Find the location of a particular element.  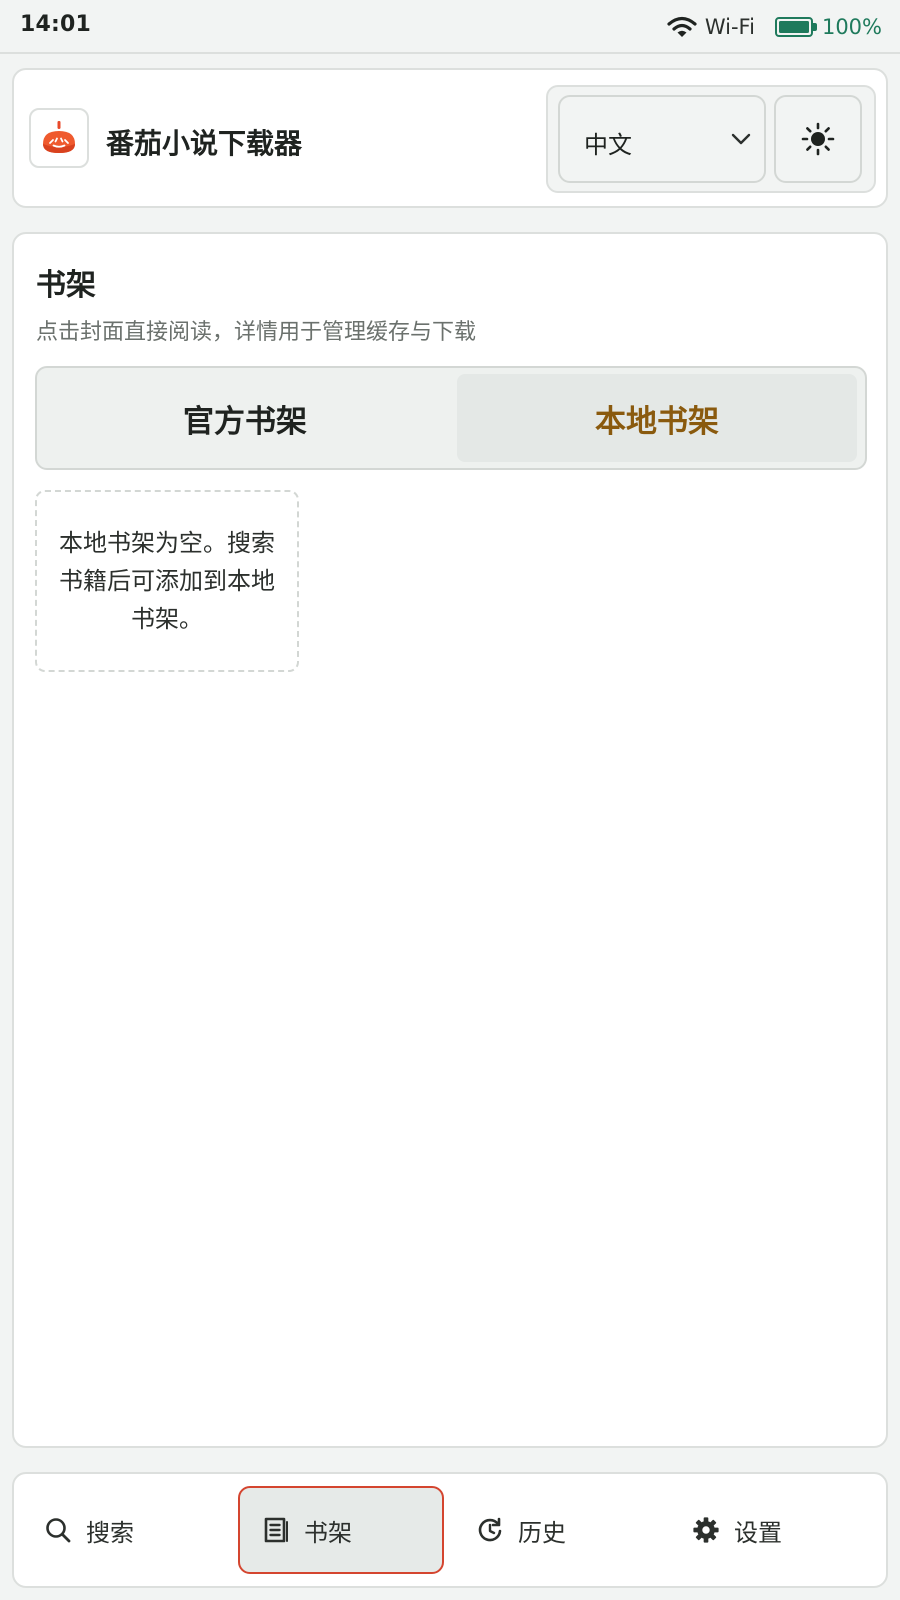

tab-official-bookshelf: 官方书架 is located at coordinates (245, 418).